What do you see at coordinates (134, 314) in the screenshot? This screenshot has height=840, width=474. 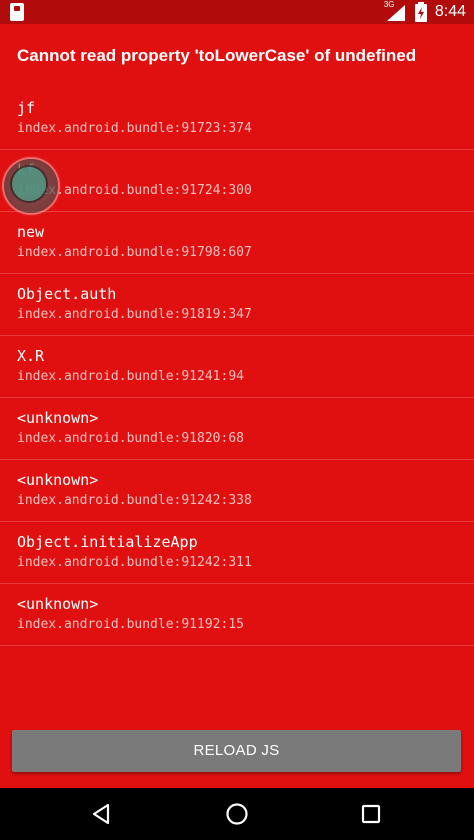 I see `frame-location: index.android.bundle:91819:347` at bounding box center [134, 314].